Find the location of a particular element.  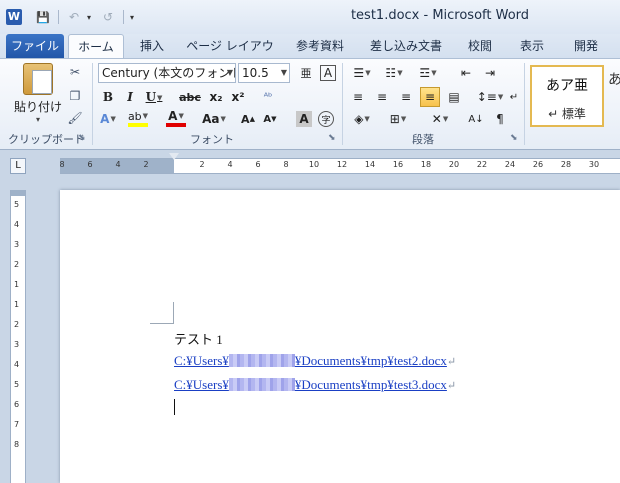

horizontal-ruler: 8 6 4 2 2 4 6 8 10 12 14 16 18 20 22 24 26 28 30 is located at coordinates (339, 163).